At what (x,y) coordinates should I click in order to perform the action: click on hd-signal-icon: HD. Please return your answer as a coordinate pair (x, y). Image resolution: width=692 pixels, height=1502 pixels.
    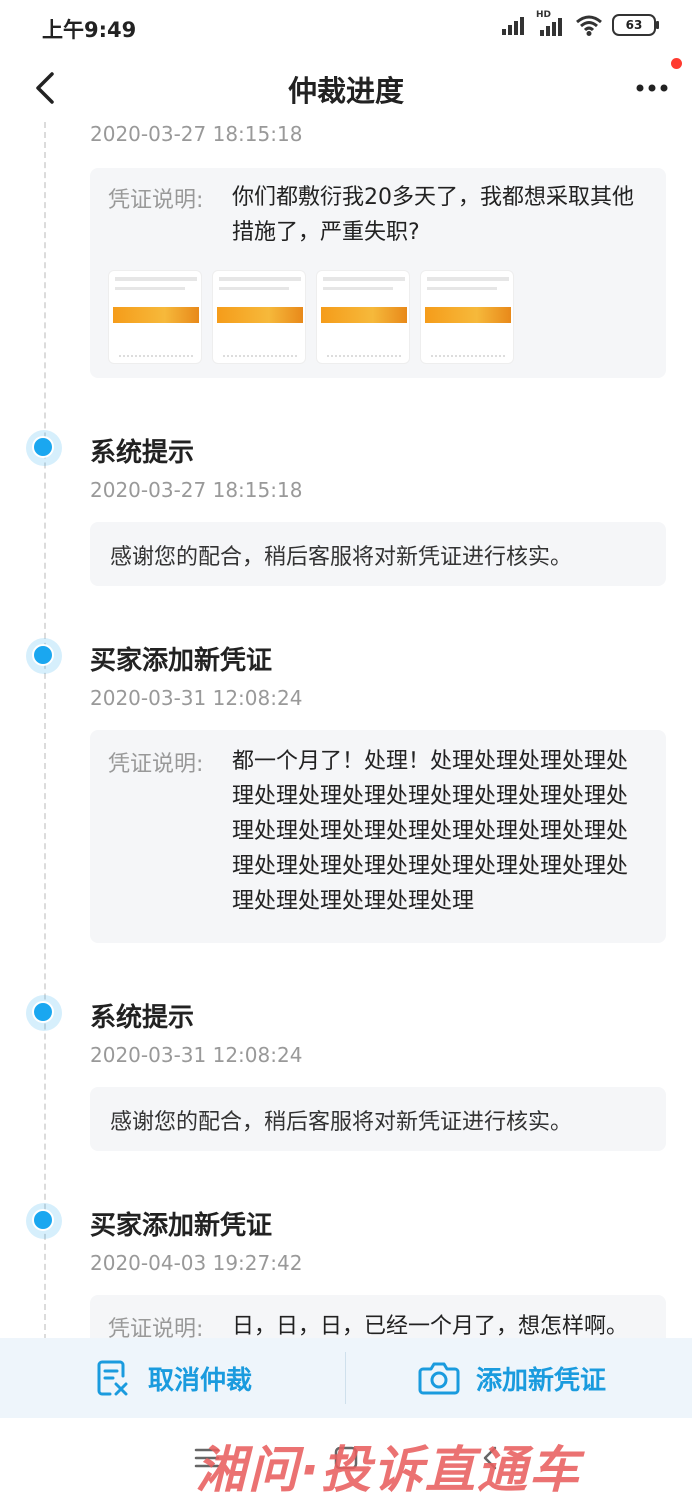
    Looking at the image, I should click on (551, 23).